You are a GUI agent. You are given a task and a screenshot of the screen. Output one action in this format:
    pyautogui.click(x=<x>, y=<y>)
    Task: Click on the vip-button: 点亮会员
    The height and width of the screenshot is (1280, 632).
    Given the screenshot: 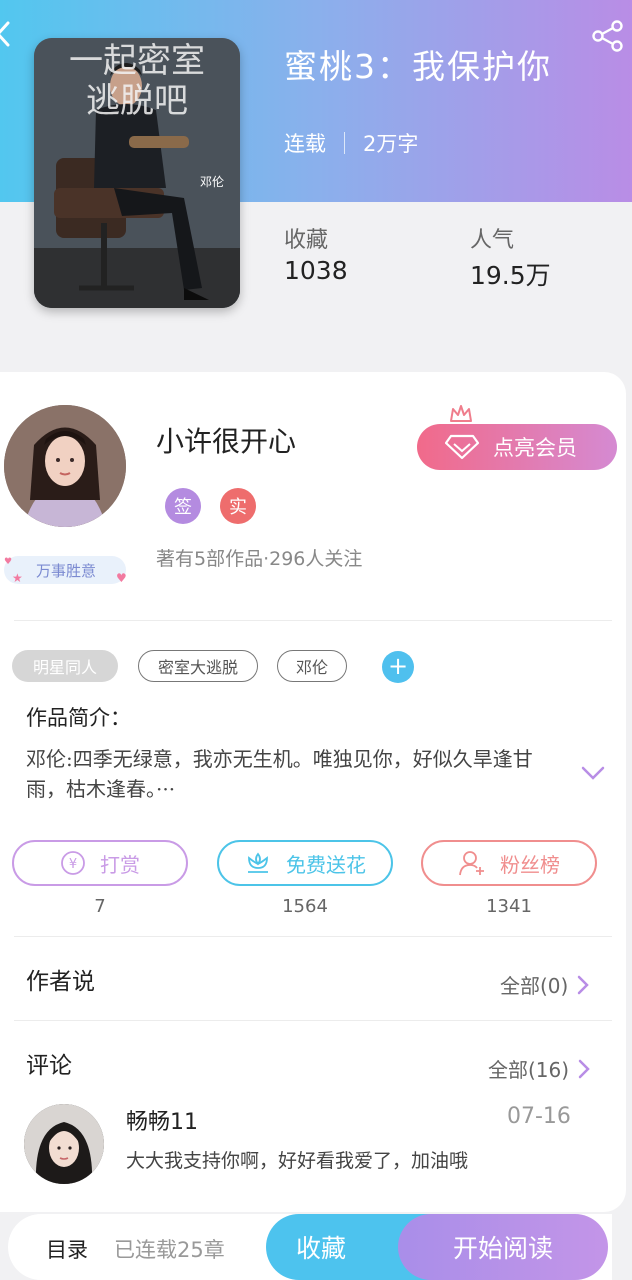 What is the action you would take?
    pyautogui.click(x=517, y=447)
    